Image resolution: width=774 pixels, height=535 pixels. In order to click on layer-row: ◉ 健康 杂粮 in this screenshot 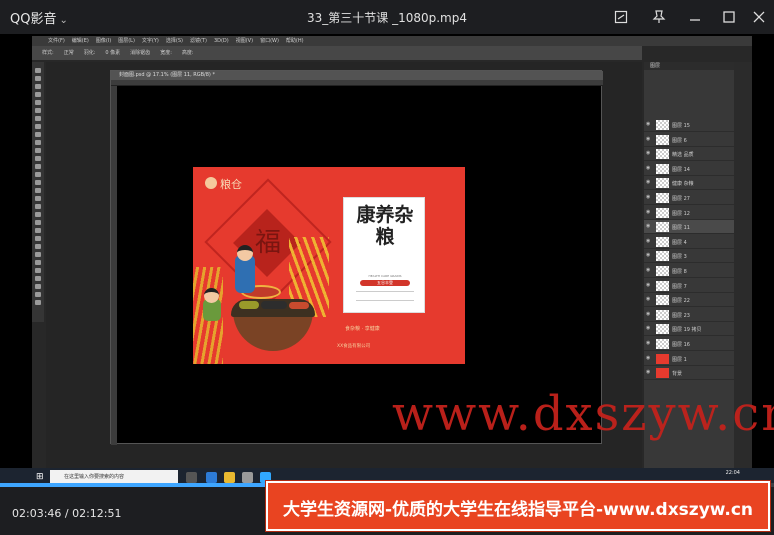, I will do `click(689, 183)`.